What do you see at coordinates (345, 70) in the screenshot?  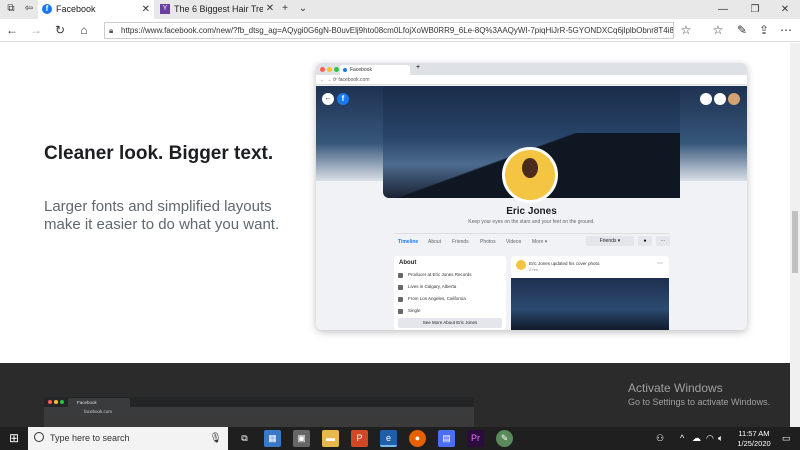 I see `mock-facebook-icon` at bounding box center [345, 70].